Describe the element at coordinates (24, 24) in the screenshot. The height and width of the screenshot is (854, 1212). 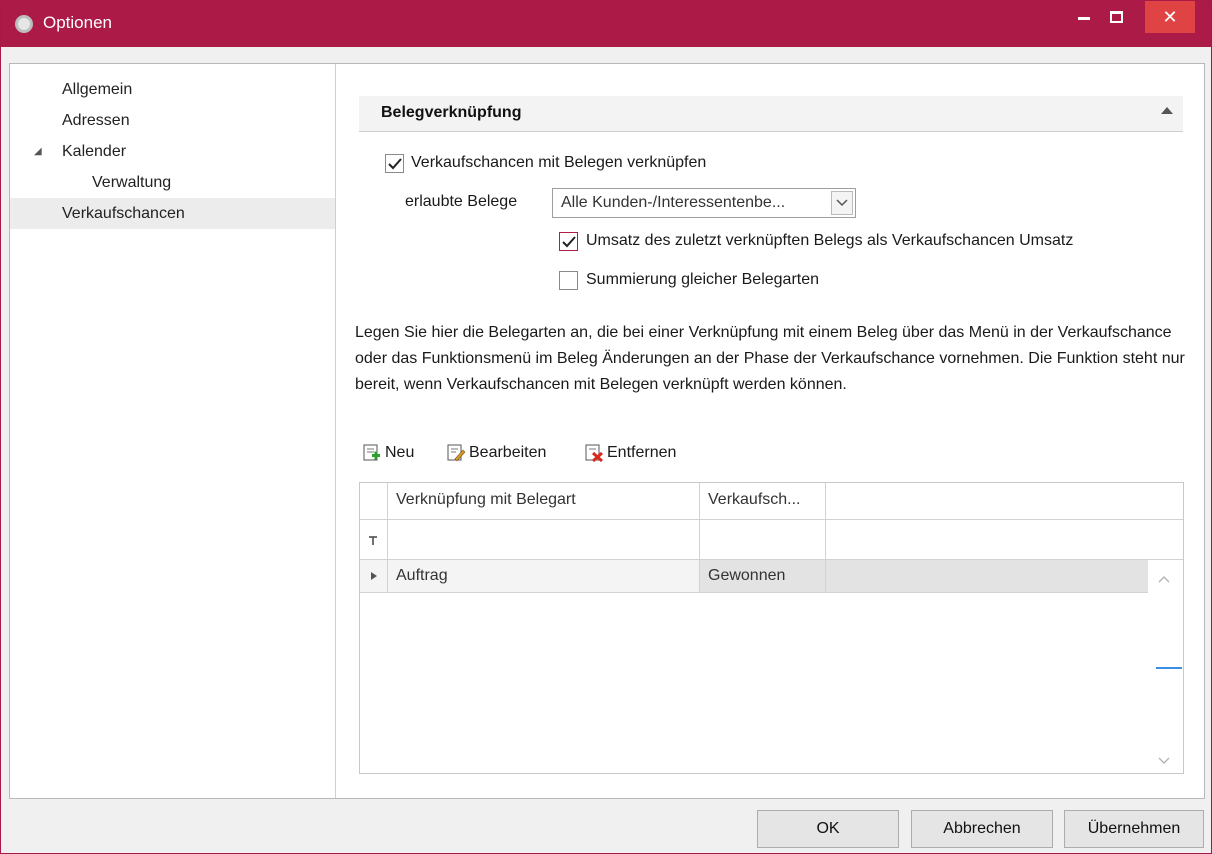
I see `app-icon` at that location.